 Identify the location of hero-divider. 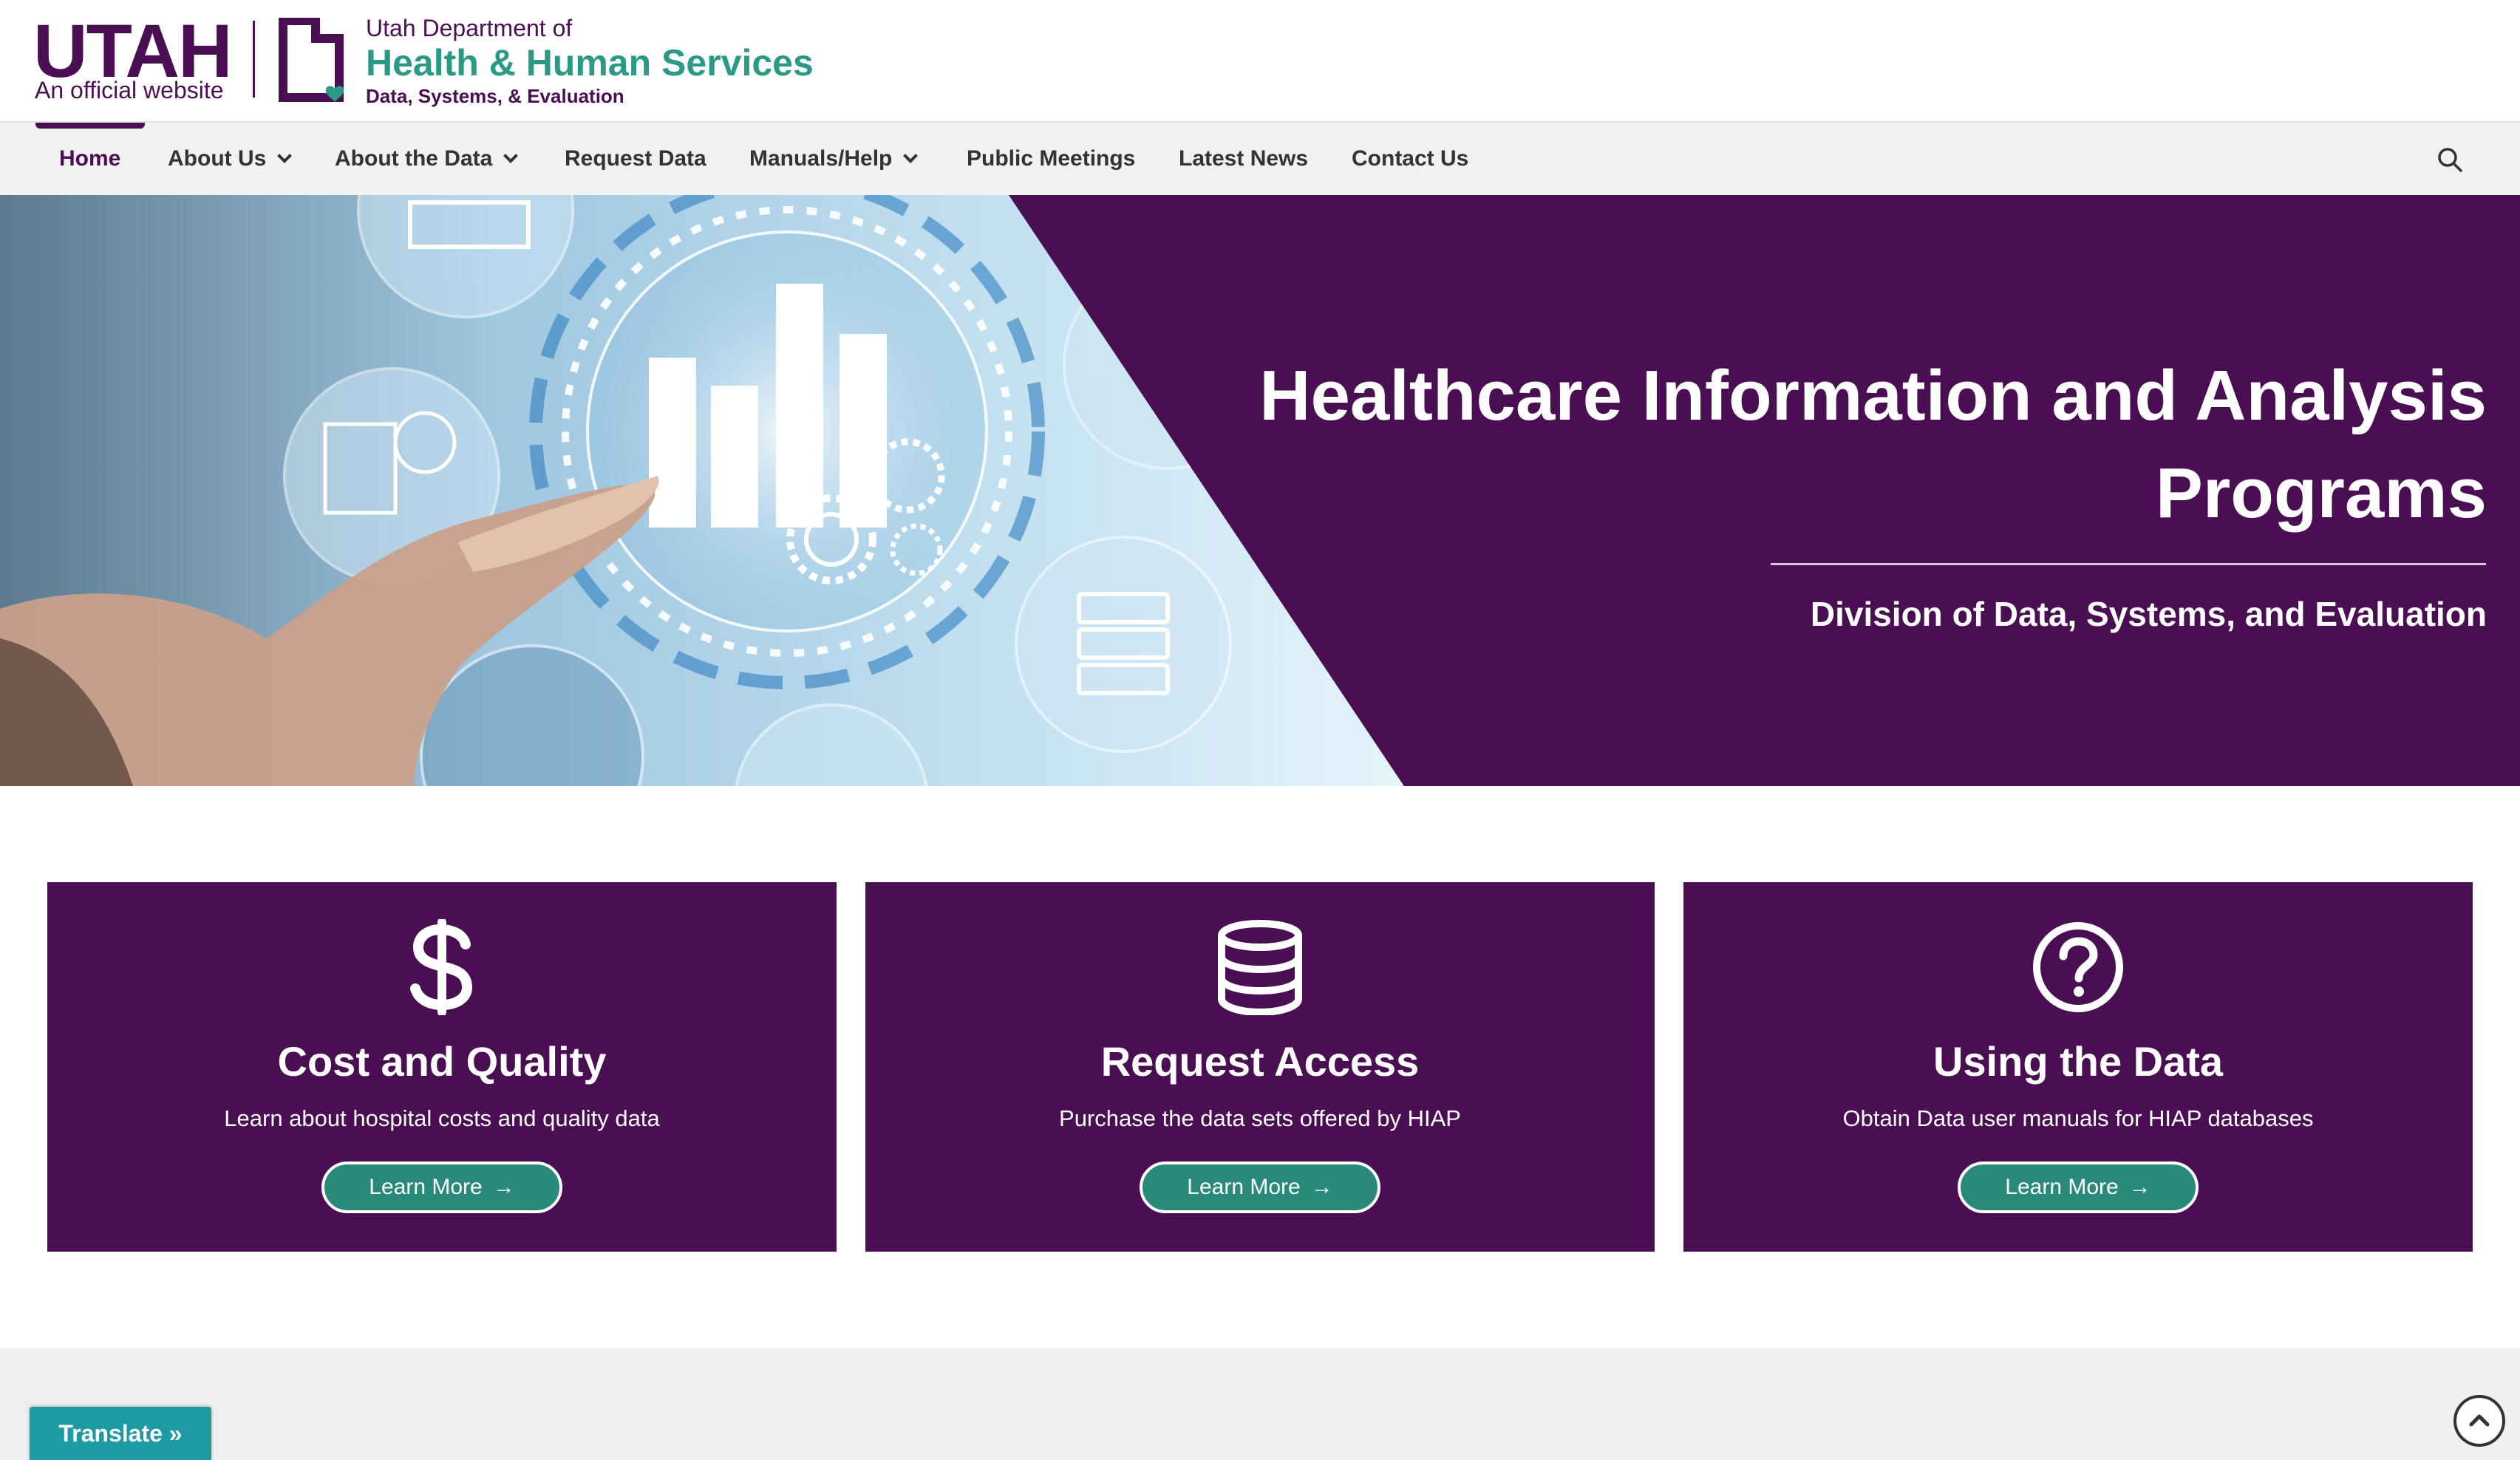
(2128, 564).